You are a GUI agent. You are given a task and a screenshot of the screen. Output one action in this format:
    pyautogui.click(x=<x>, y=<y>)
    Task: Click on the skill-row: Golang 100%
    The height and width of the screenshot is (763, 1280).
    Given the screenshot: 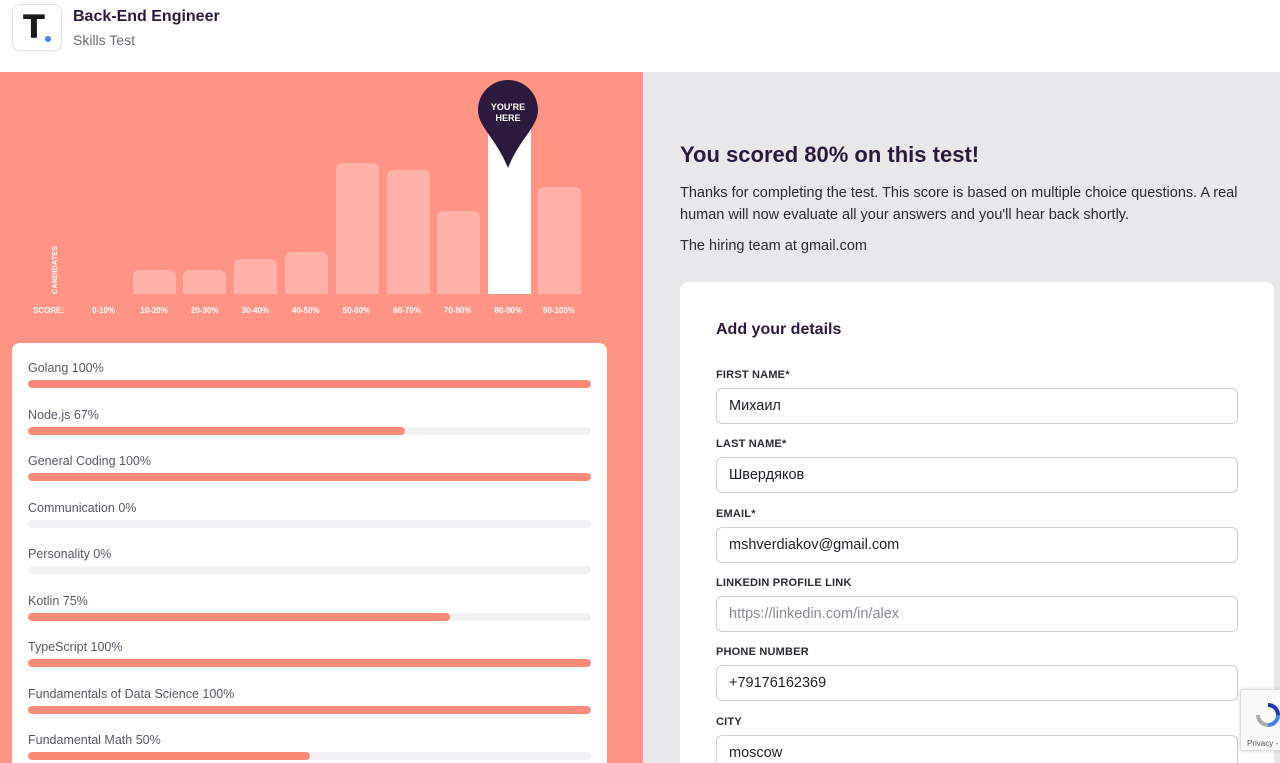 What is the action you would take?
    pyautogui.click(x=309, y=381)
    